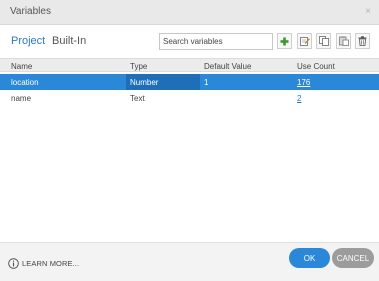 The width and height of the screenshot is (379, 281). I want to click on dialog-title: Variables, so click(30, 11).